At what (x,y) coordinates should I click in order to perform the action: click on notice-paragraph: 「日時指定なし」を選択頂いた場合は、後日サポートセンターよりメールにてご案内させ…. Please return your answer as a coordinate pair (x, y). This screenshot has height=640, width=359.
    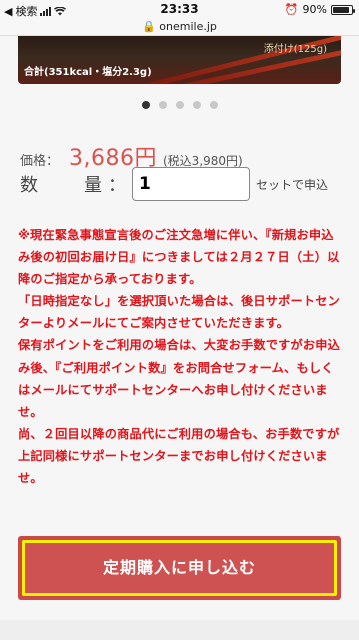
    Looking at the image, I should click on (179, 312).